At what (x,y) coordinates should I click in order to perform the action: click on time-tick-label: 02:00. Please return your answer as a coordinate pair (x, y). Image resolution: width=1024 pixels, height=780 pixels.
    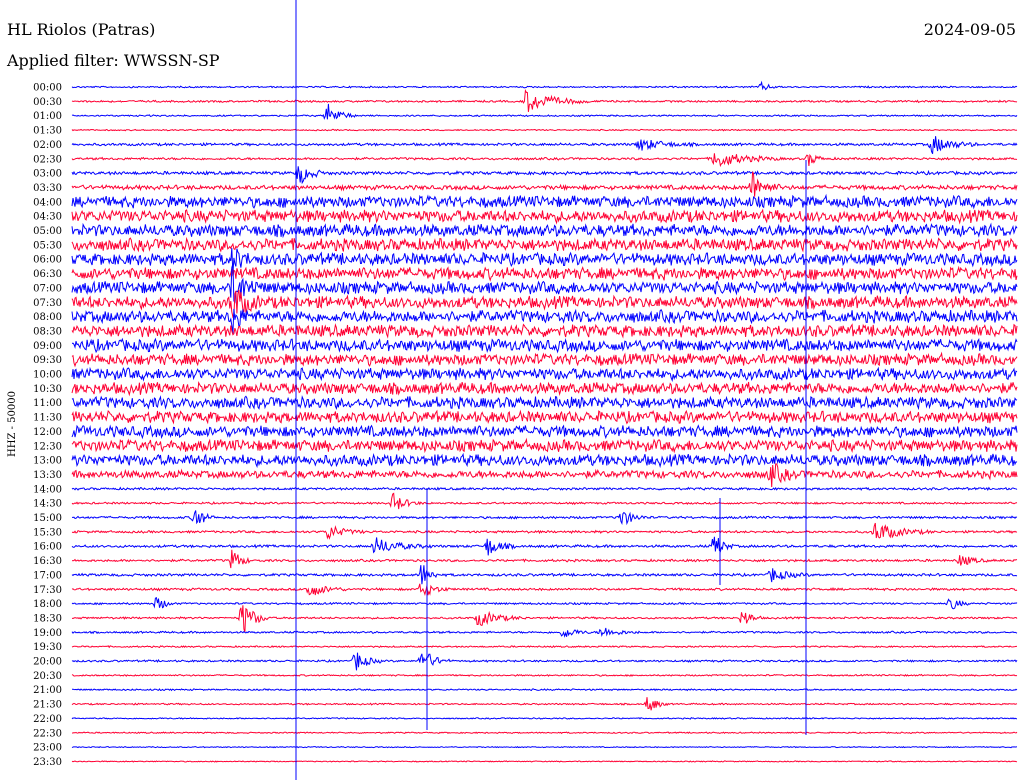
    Looking at the image, I should click on (47, 145).